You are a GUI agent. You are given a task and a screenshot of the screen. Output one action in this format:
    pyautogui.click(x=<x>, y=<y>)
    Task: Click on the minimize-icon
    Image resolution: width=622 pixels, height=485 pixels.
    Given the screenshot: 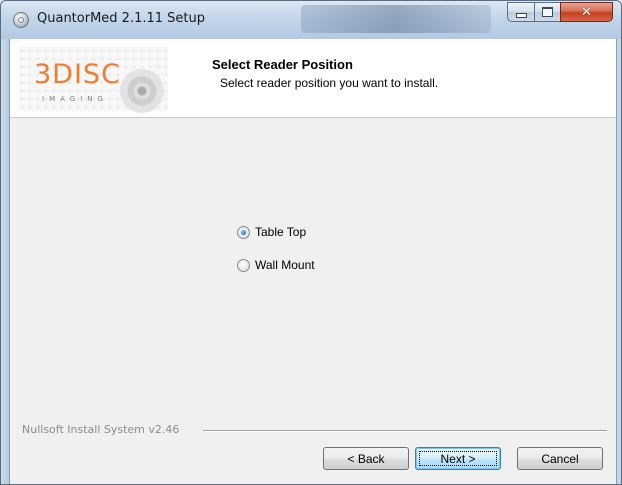 What is the action you would take?
    pyautogui.click(x=521, y=15)
    